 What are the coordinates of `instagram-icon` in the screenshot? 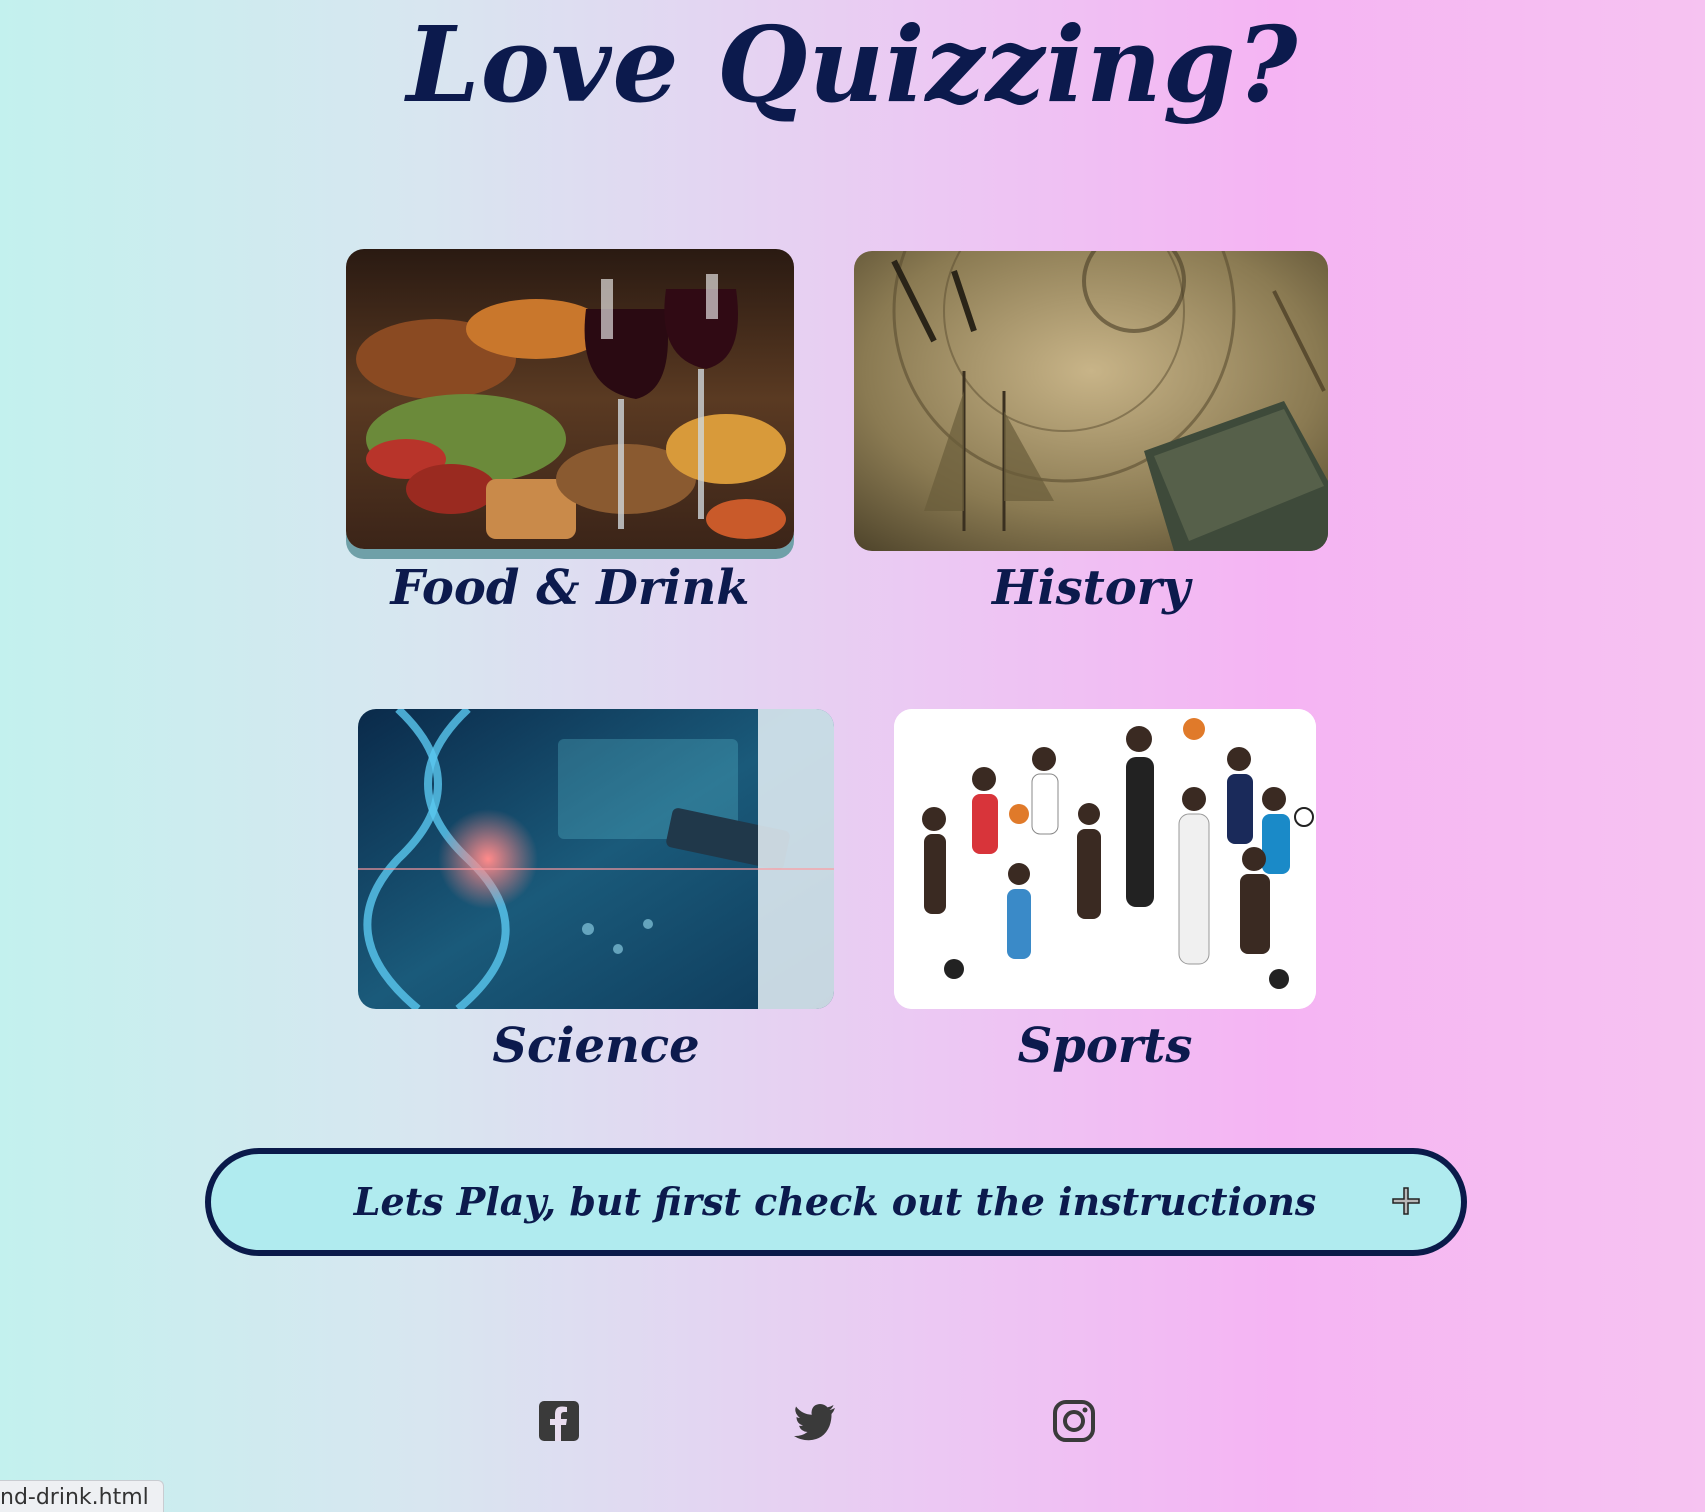 It's located at (1074, 1421).